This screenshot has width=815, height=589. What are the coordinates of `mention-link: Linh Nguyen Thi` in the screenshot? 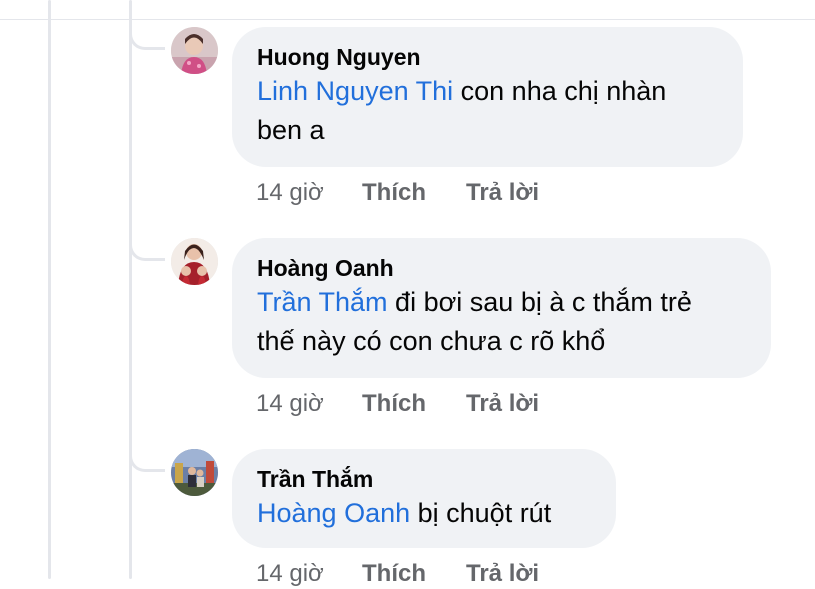 It's located at (355, 91).